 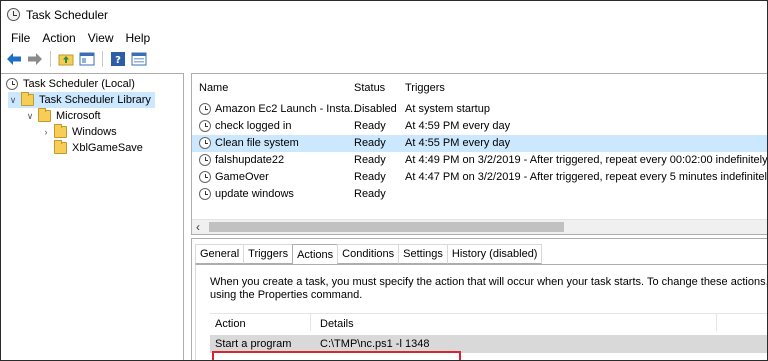 What do you see at coordinates (369, 88) in the screenshot?
I see `column-header-status: Status` at bounding box center [369, 88].